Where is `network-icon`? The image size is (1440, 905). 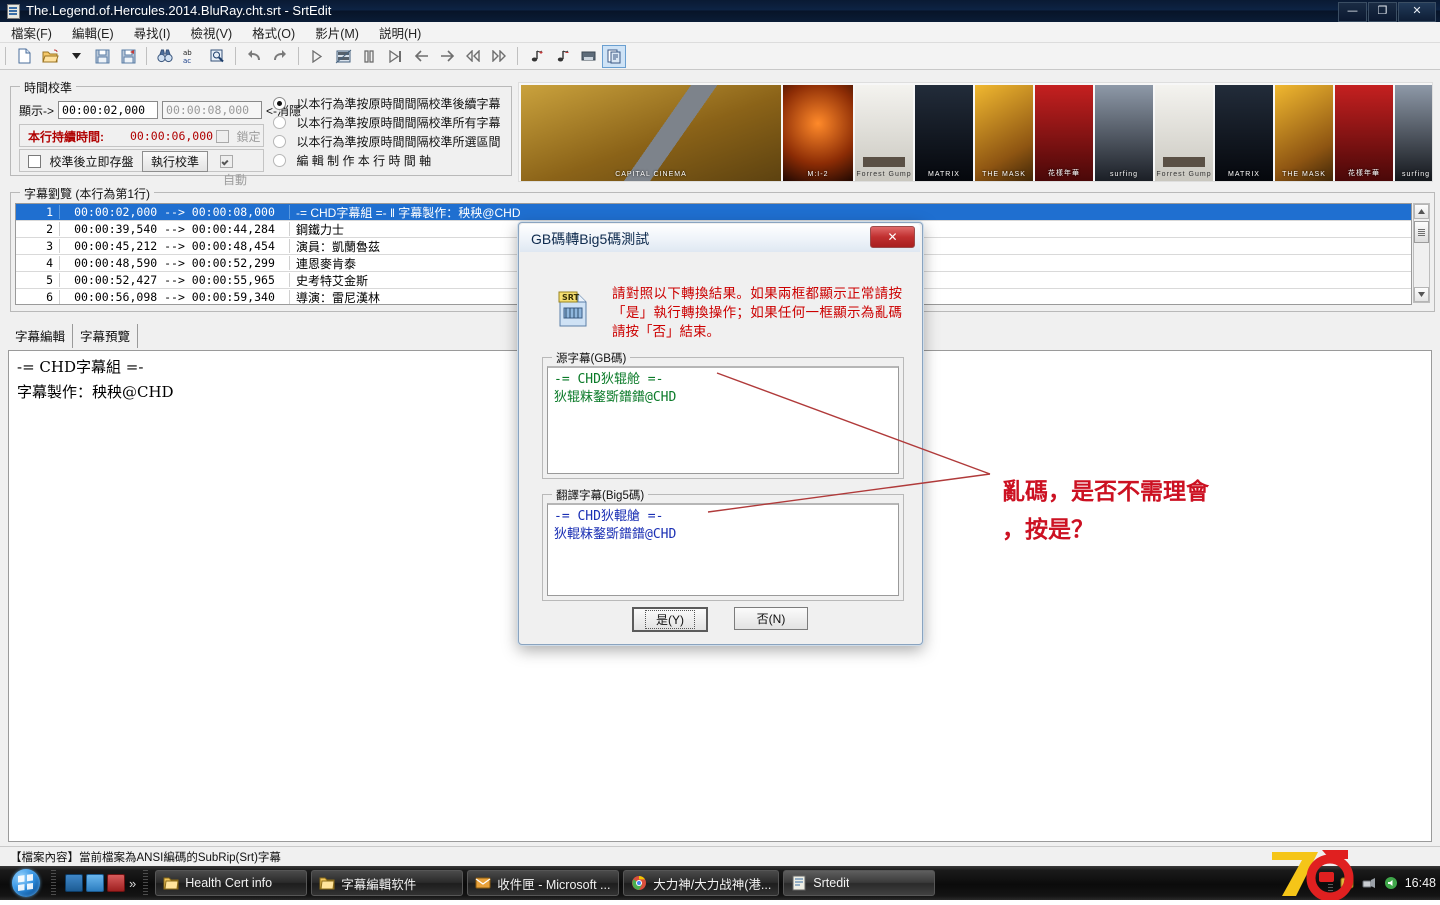 network-icon is located at coordinates (1369, 883).